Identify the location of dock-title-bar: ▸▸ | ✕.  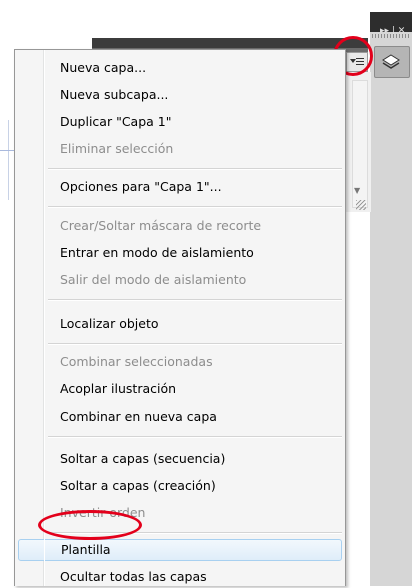
(391, 24).